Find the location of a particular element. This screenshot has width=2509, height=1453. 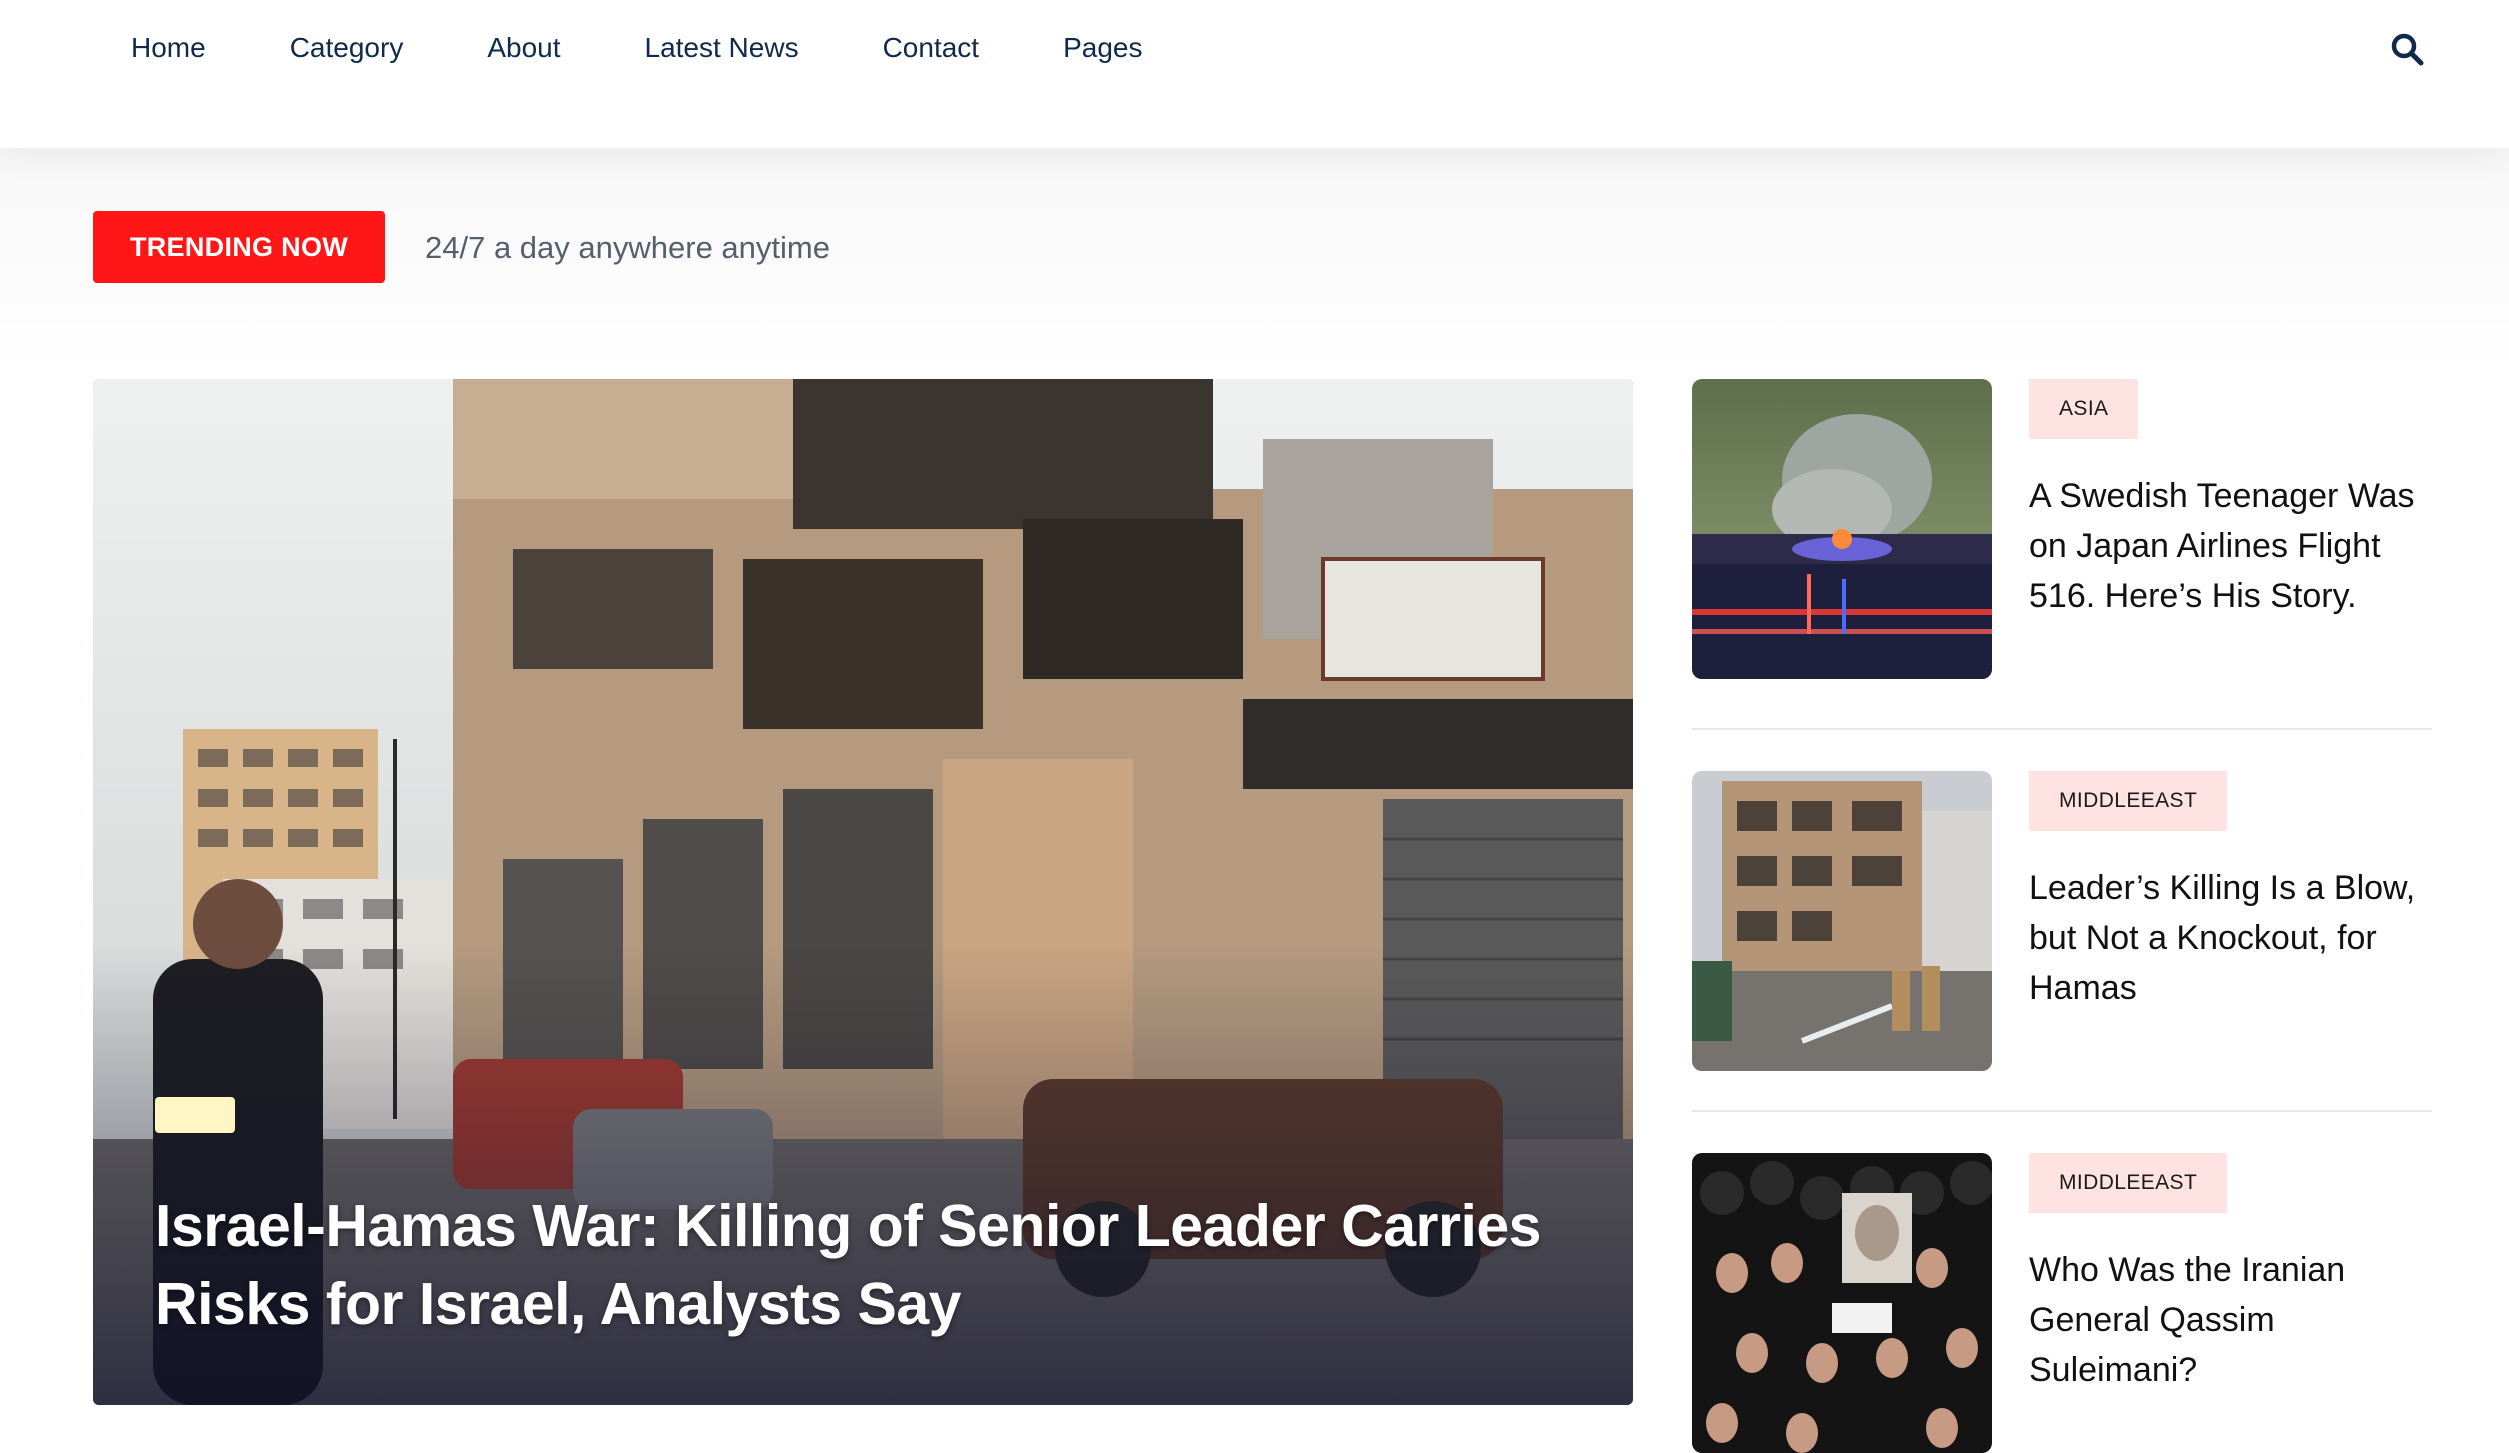

search-icon is located at coordinates (2407, 49).